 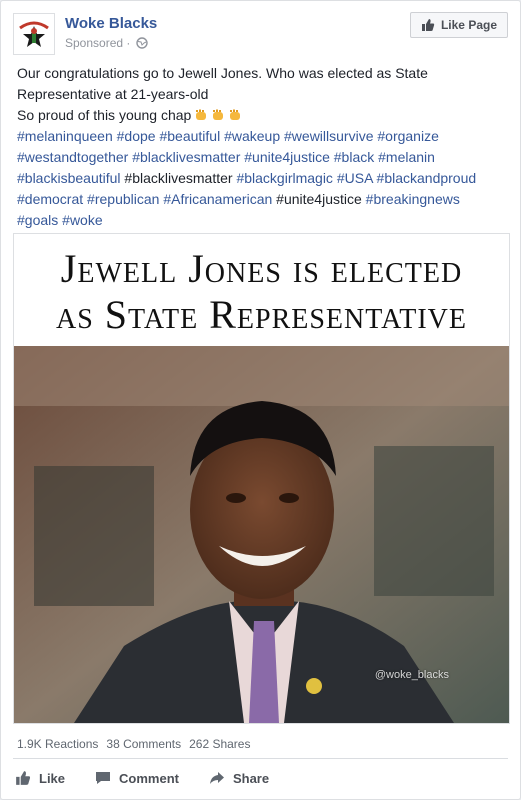 What do you see at coordinates (427, 178) in the screenshot?
I see `hashtag-link: #blackandproud` at bounding box center [427, 178].